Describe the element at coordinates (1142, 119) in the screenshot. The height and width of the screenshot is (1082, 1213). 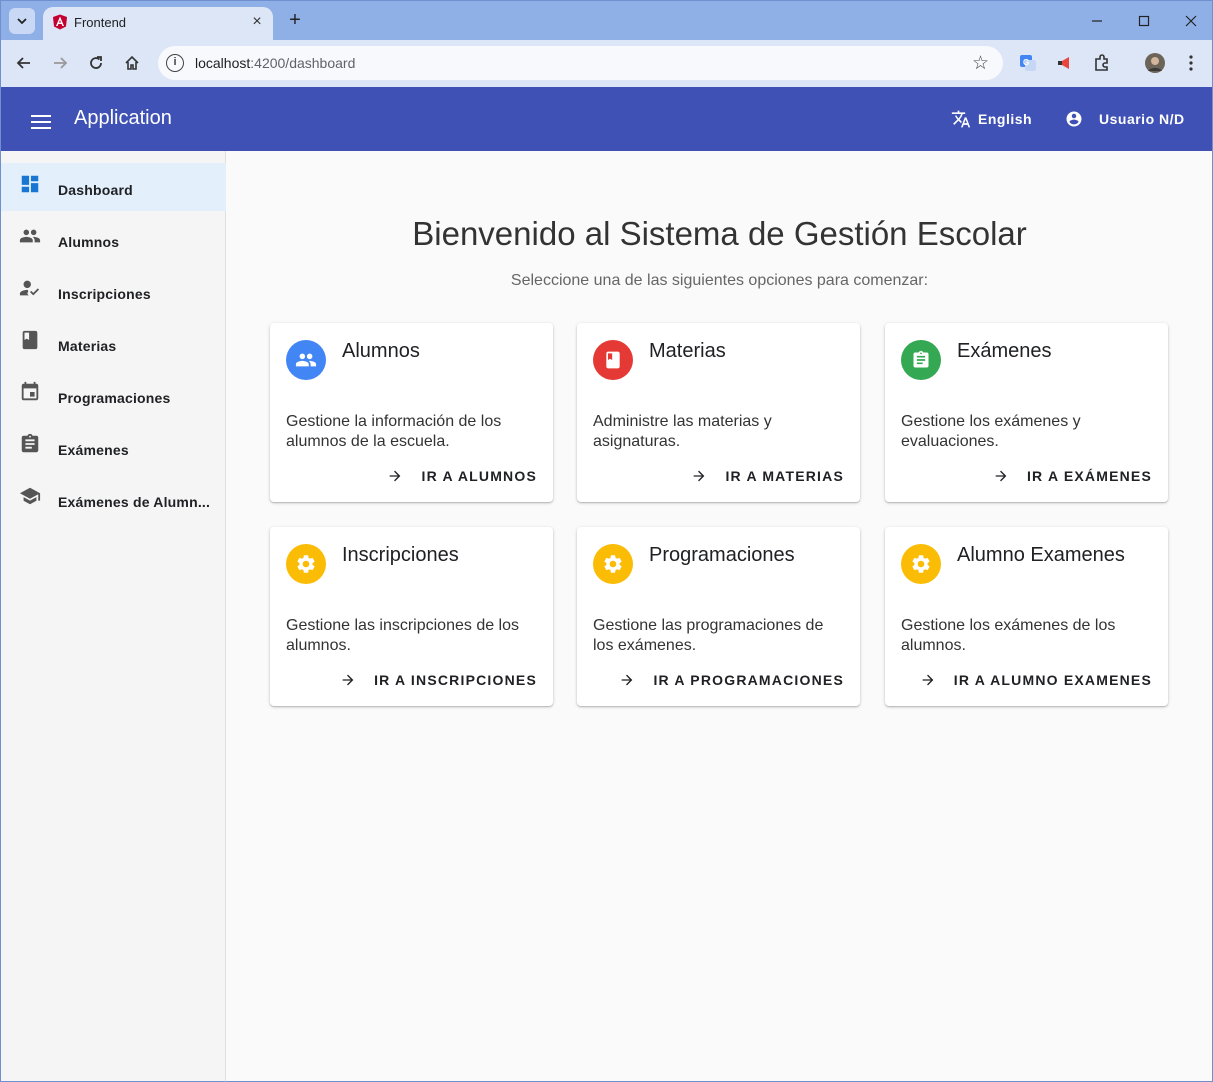
I see `user-label: Usuario N/D` at that location.